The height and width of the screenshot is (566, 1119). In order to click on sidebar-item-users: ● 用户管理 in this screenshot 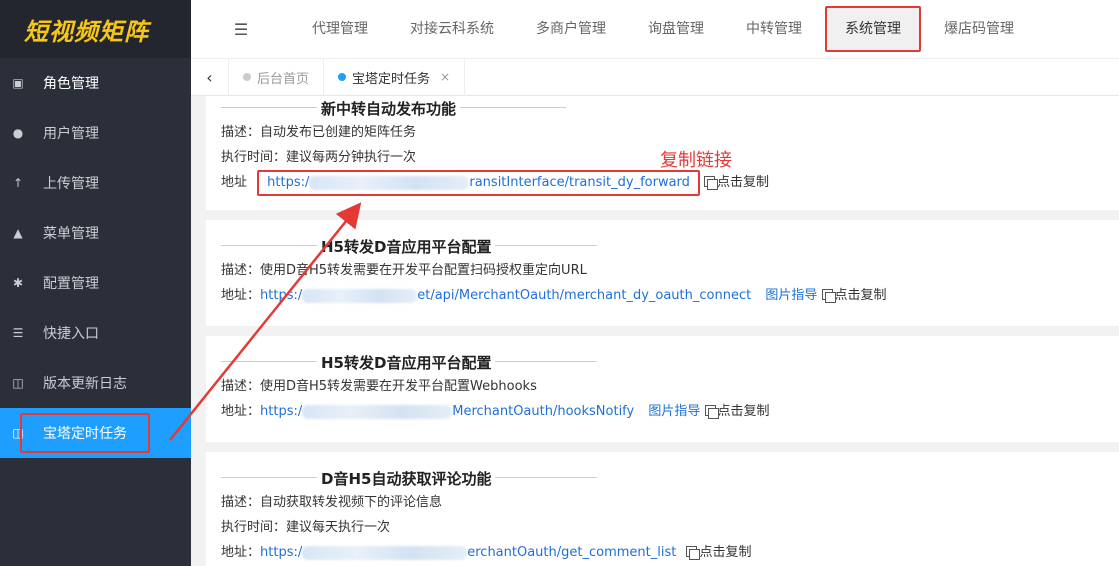, I will do `click(95, 133)`.